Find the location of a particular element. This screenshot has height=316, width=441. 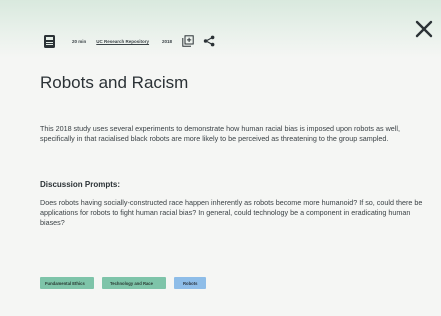

duration-label: 20 min is located at coordinates (79, 41).